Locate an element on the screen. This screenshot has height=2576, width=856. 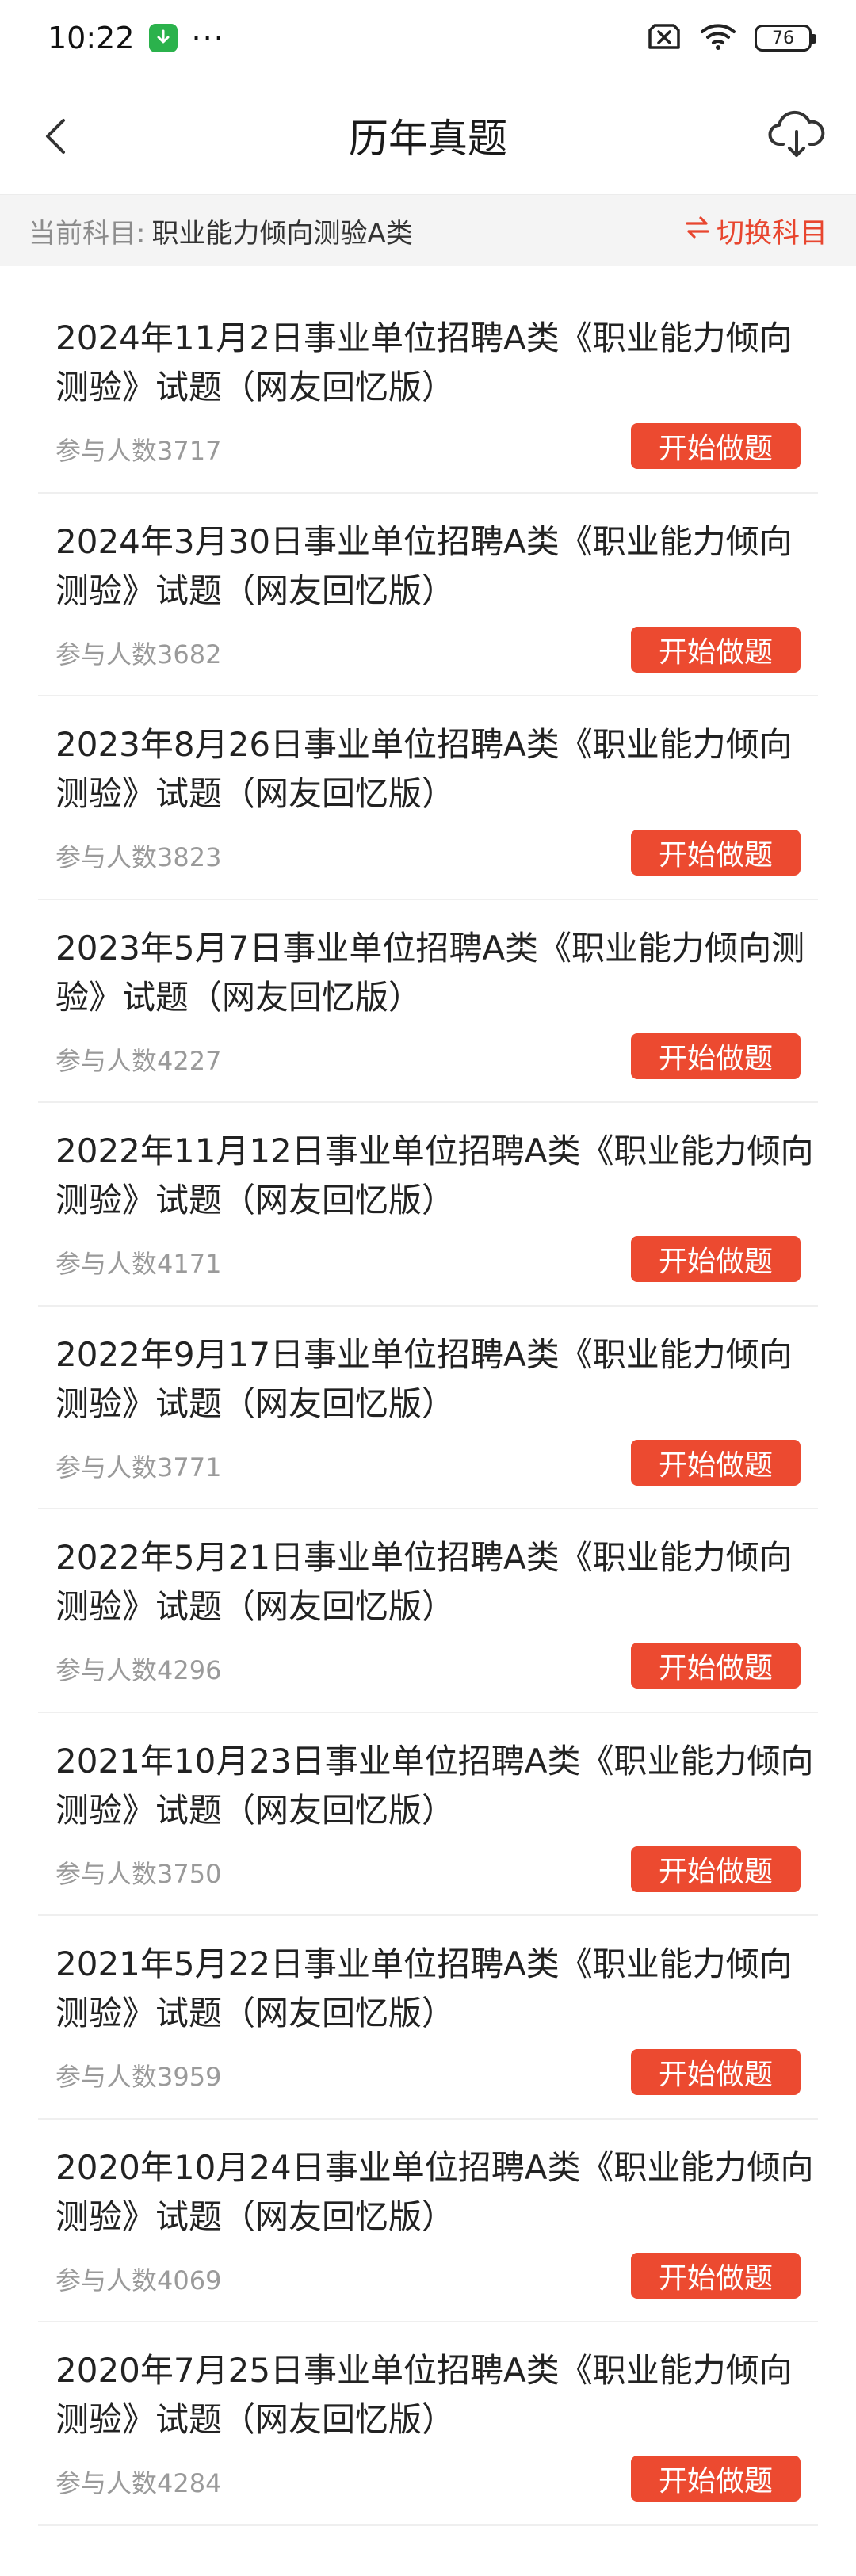
exam-title: 2022年9月17日事业单位招聘A类《职业能力倾向测验》试题（网友回忆版） is located at coordinates (424, 1378).